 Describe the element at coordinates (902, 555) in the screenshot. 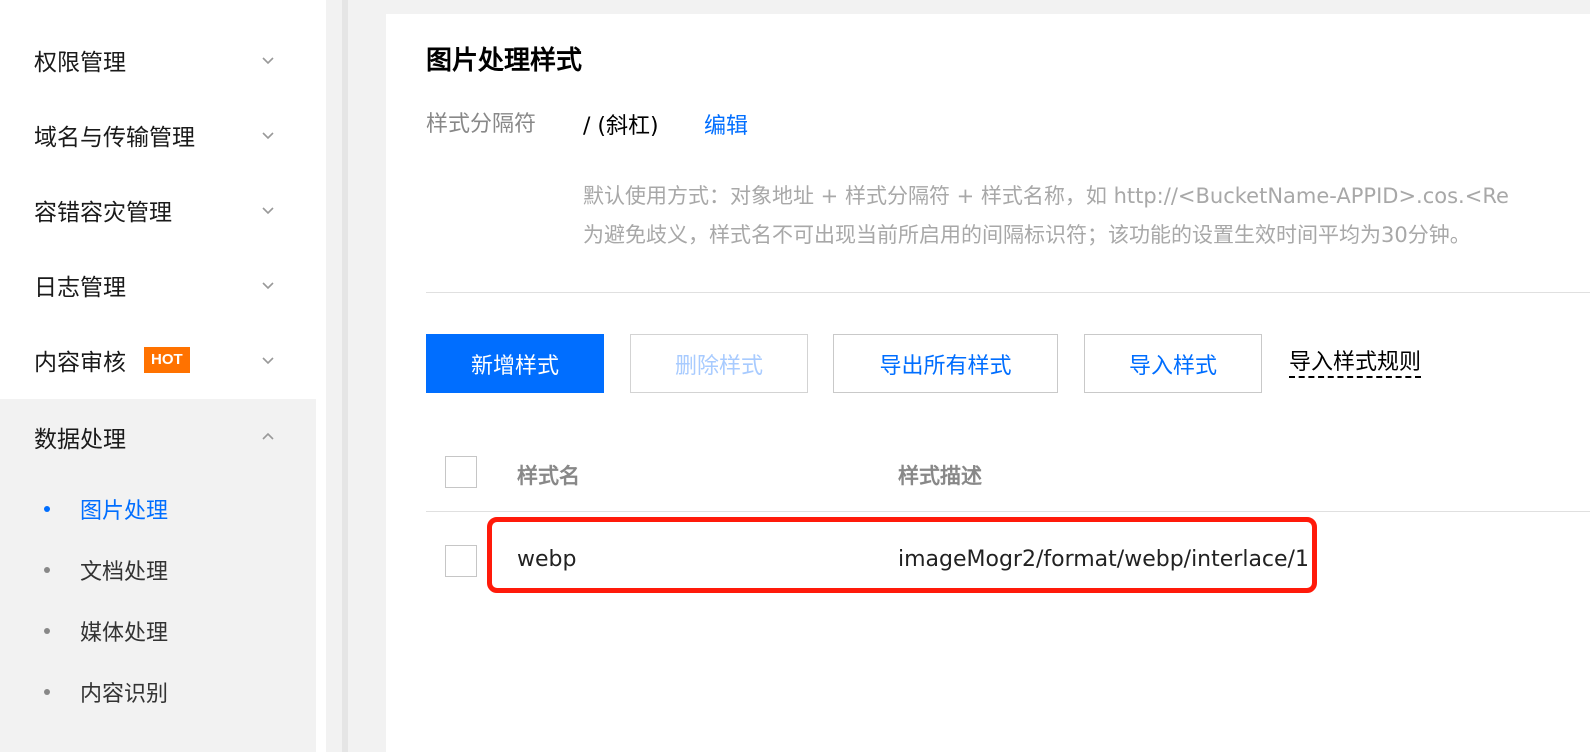

I see `highlight-annotation` at that location.